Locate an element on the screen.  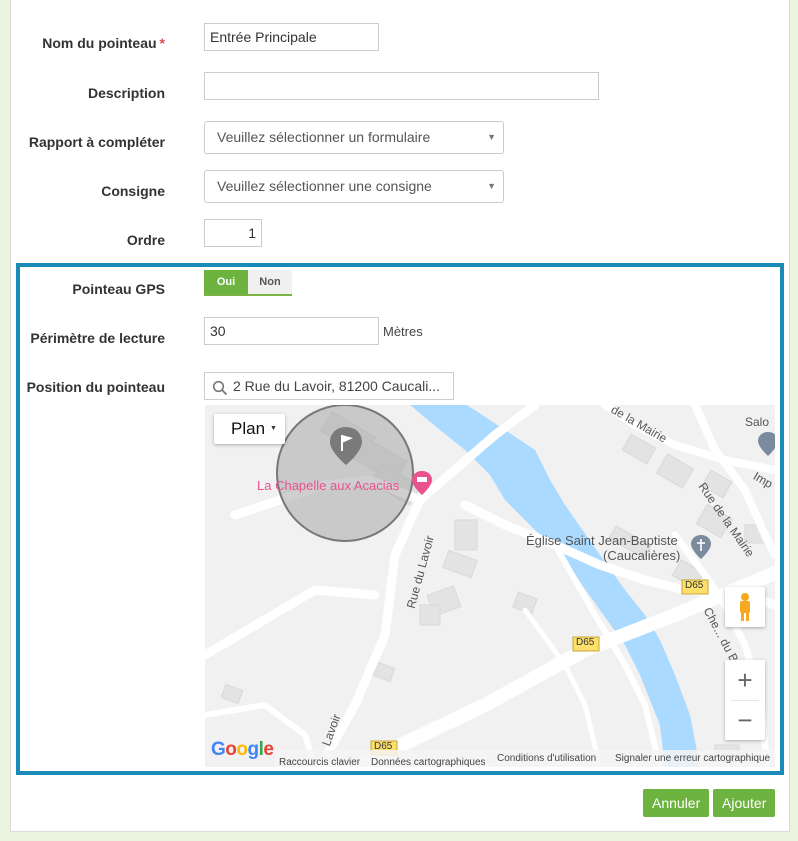
map-type-label: Plan is located at coordinates (248, 428).